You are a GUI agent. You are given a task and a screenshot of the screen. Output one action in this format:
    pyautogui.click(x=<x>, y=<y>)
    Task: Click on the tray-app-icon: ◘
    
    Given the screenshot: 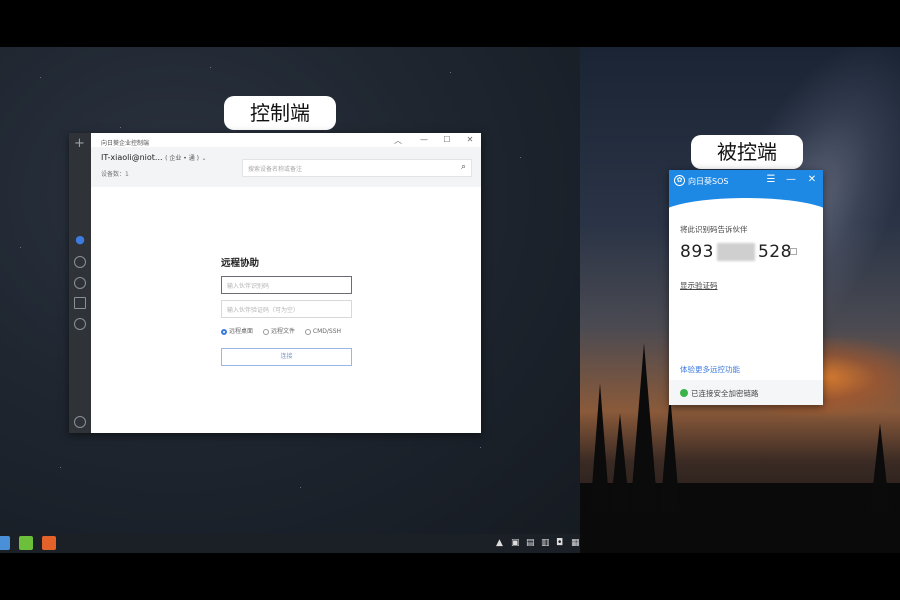 What is the action you would take?
    pyautogui.click(x=559, y=543)
    